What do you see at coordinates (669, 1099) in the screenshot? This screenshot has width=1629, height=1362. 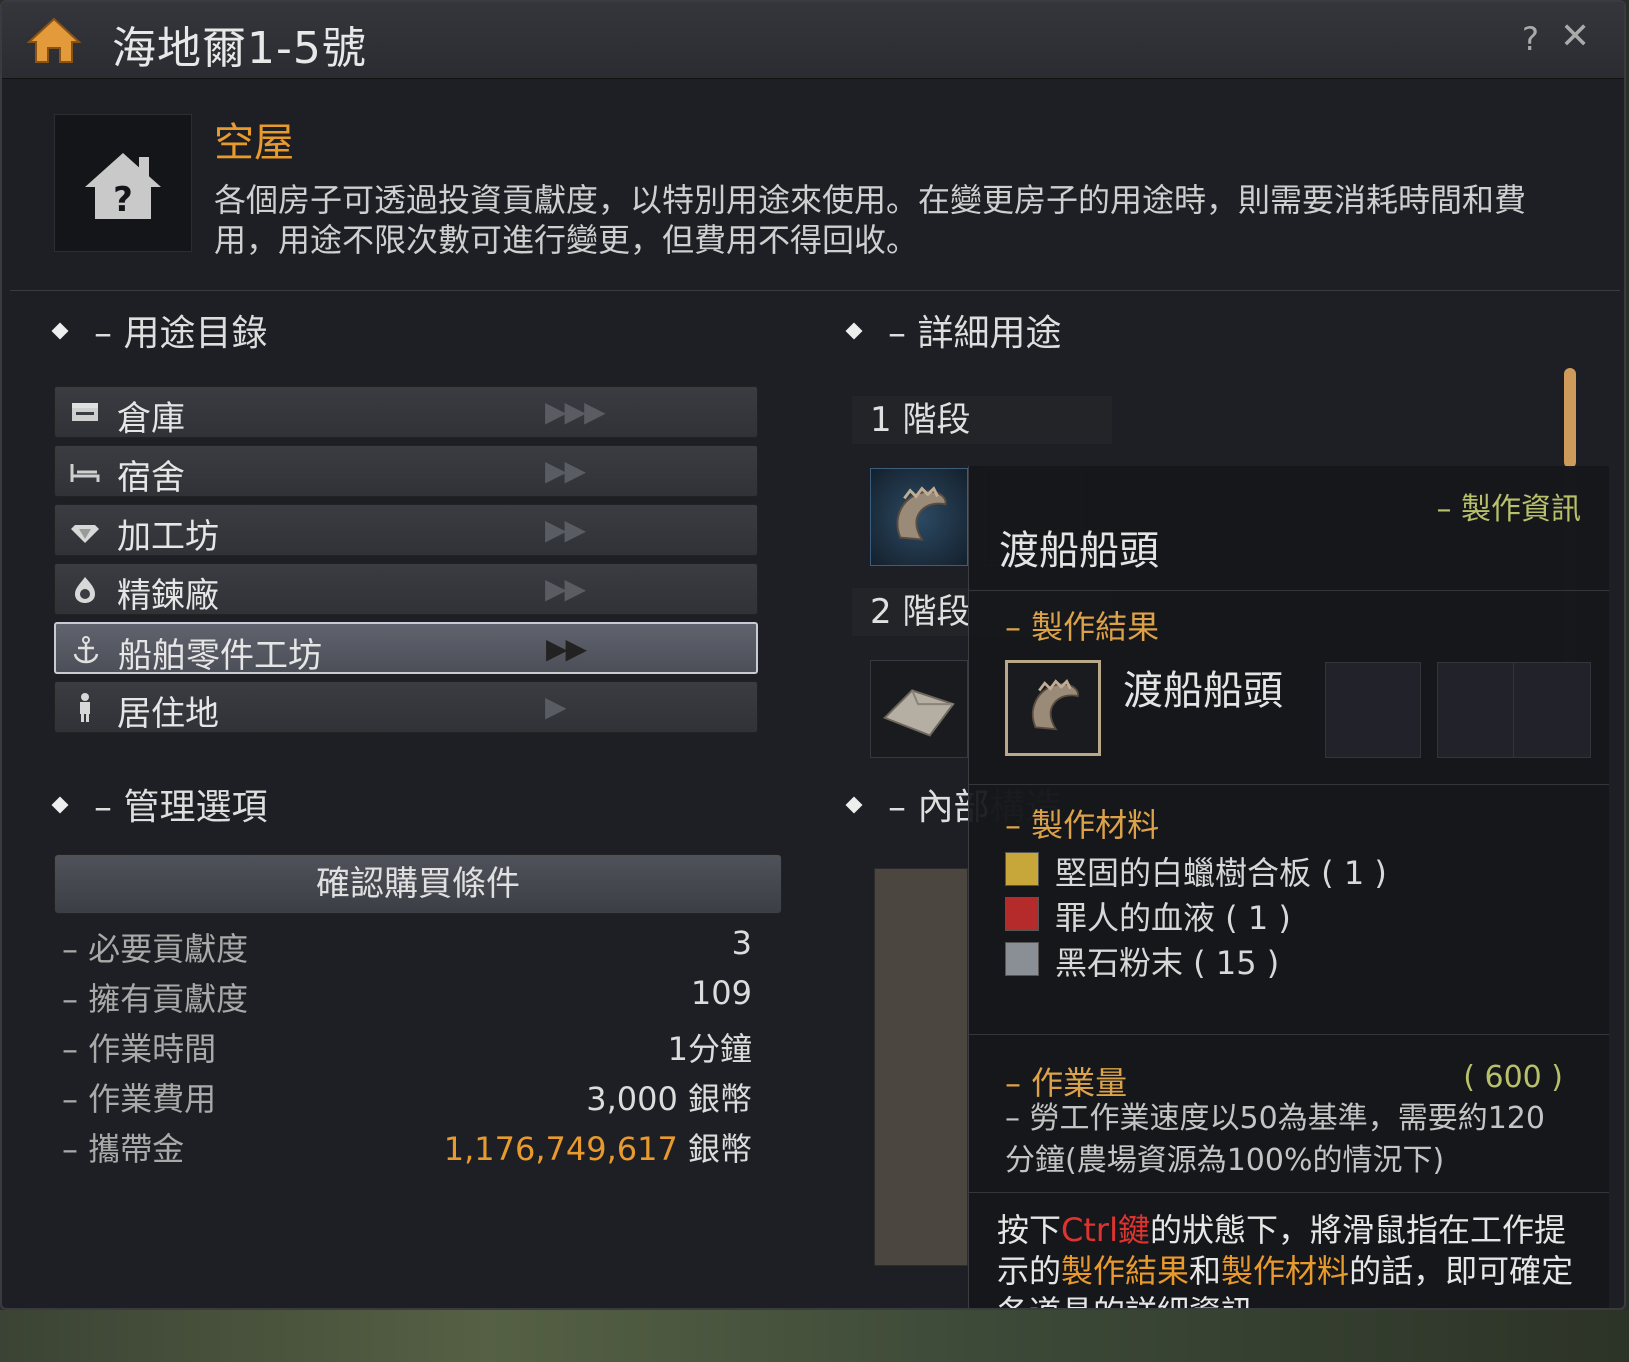 I see `stat-value: 3,000 銀幣` at bounding box center [669, 1099].